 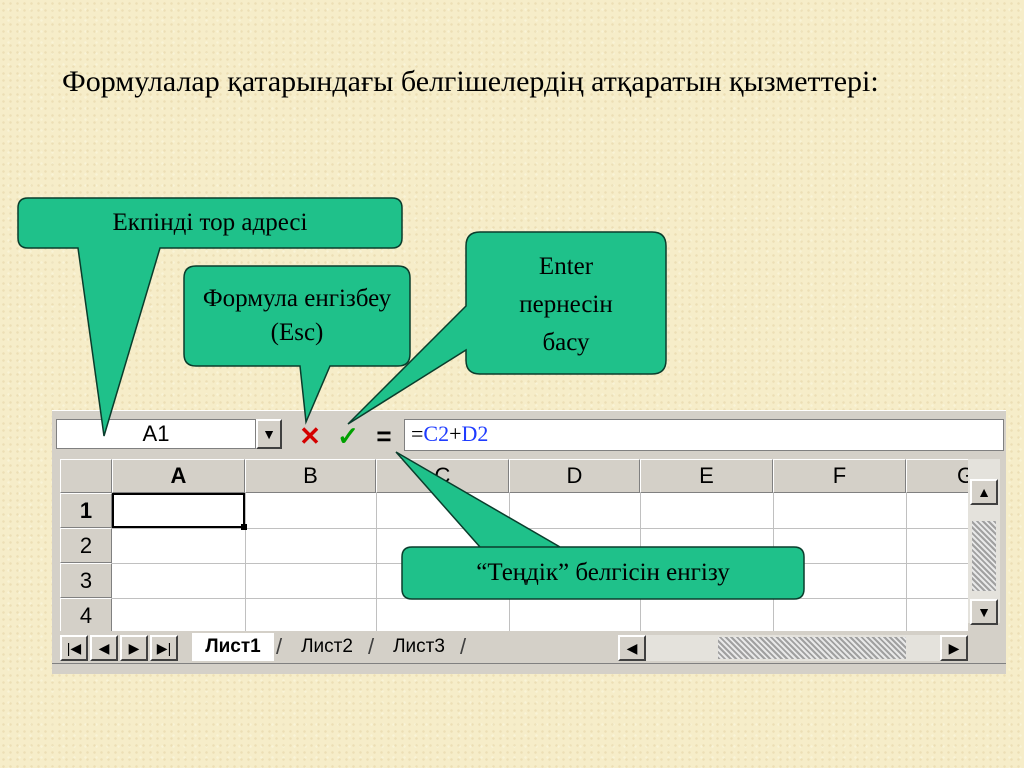 What do you see at coordinates (104, 648) in the screenshot?
I see `prev-sheet-icon: ◀` at bounding box center [104, 648].